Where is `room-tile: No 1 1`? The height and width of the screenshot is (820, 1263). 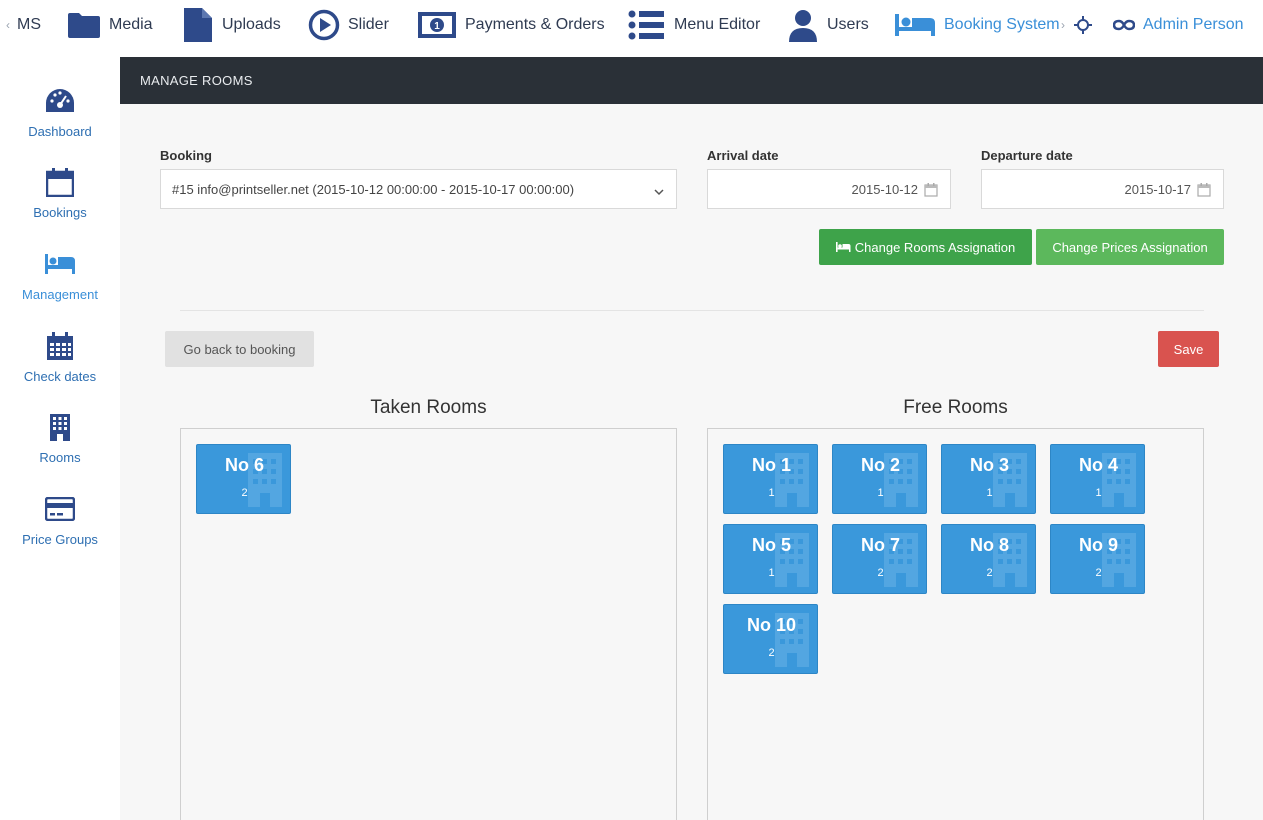
room-tile: No 1 1 is located at coordinates (770, 479).